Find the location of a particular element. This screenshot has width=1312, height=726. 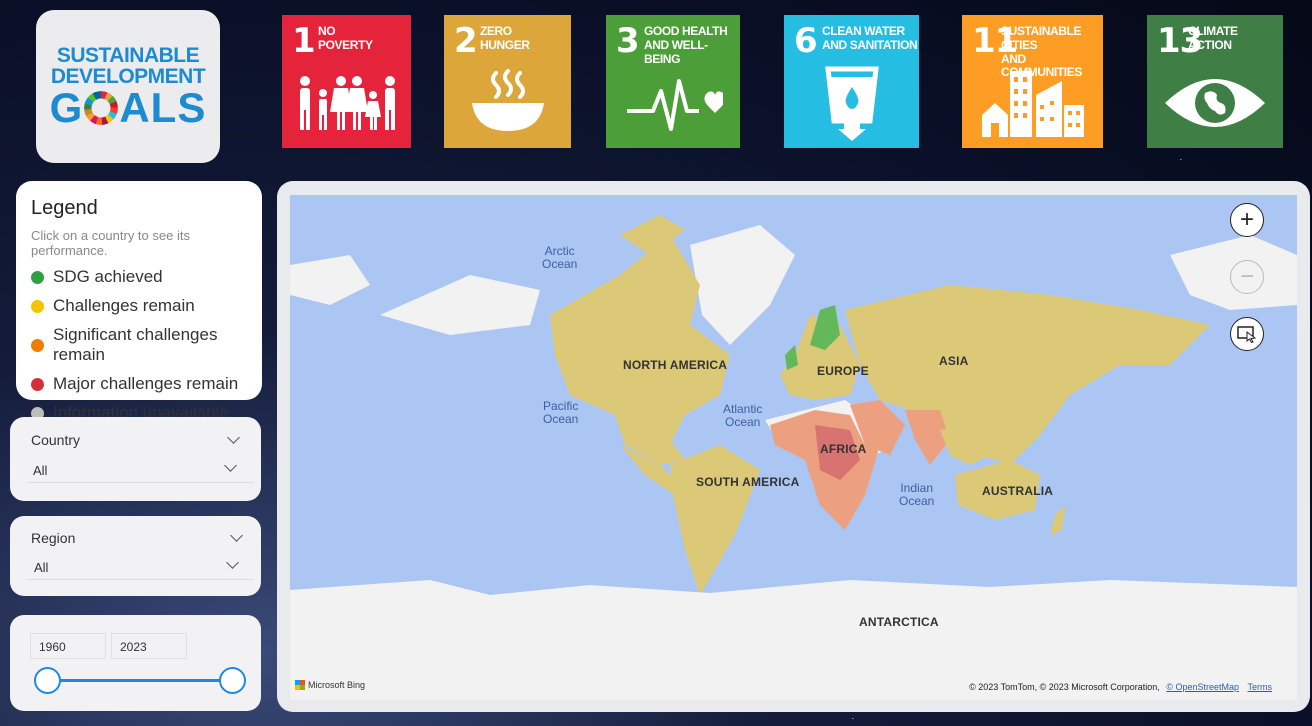

label-indian-ocean: Indian Ocean is located at coordinates (917, 494).